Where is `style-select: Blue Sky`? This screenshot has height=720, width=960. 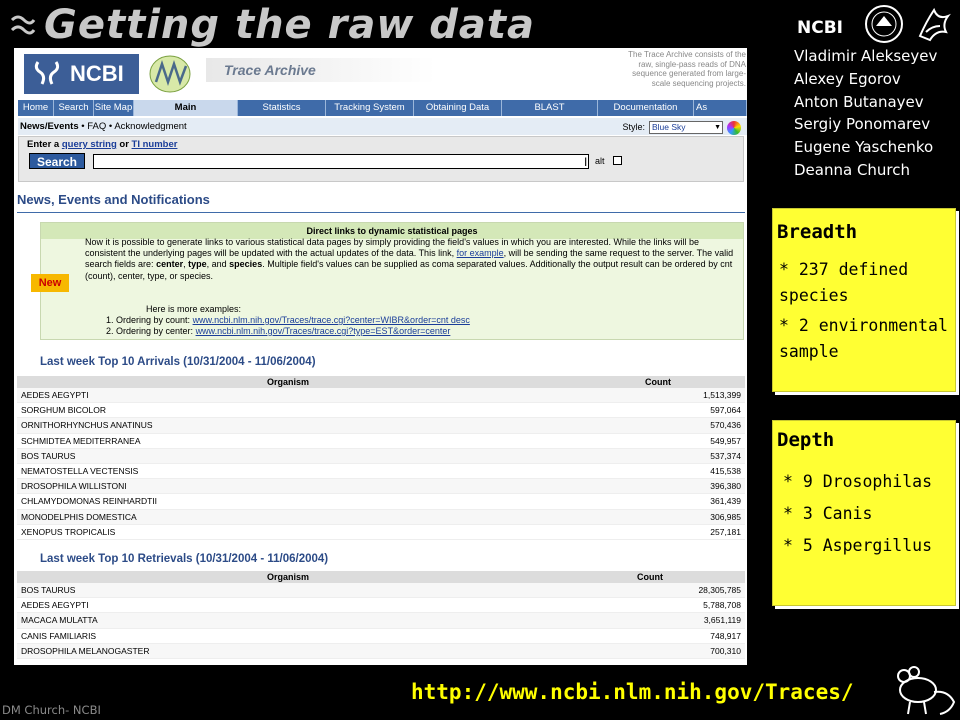
style-select: Blue Sky is located at coordinates (686, 127).